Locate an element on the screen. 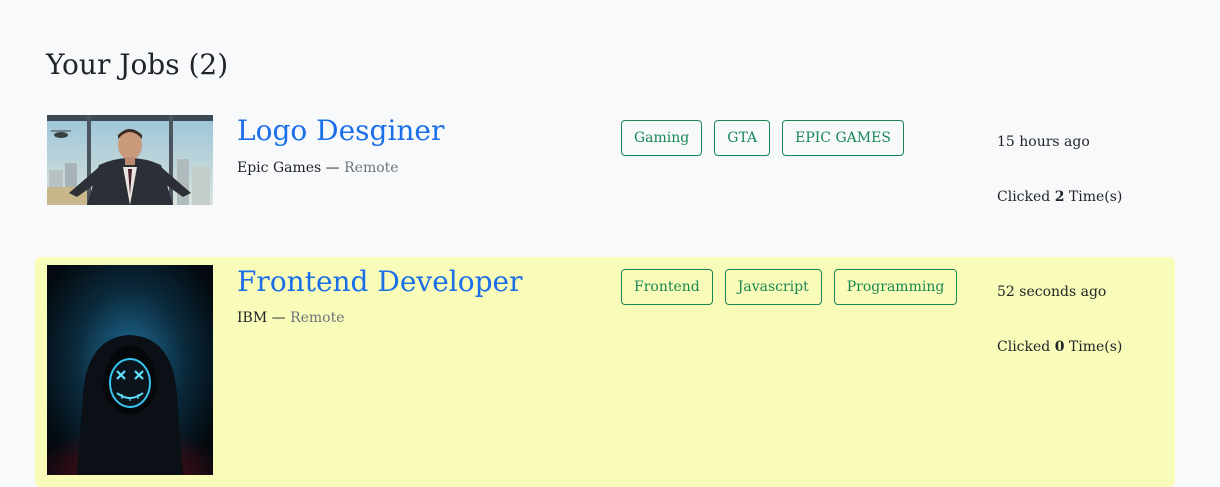 This screenshot has width=1220, height=487. tag-button: Programming is located at coordinates (895, 287).